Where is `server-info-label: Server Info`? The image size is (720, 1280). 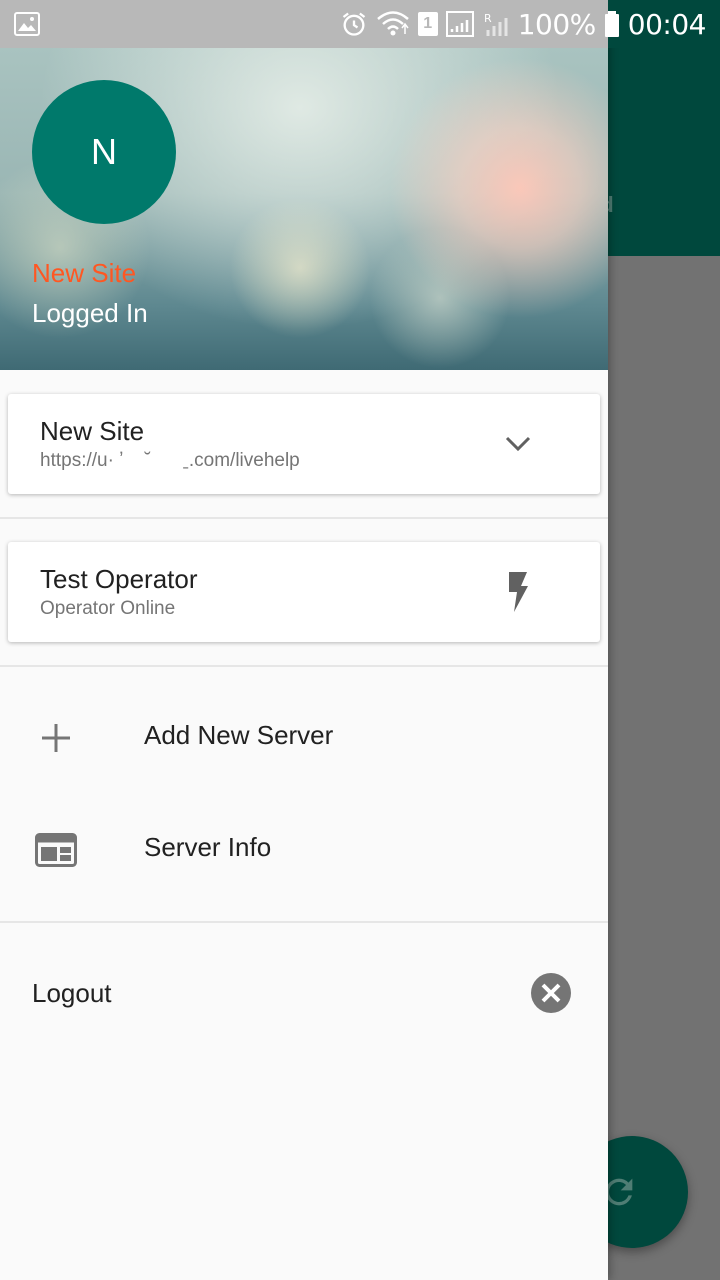
server-info-label: Server Info is located at coordinates (208, 847).